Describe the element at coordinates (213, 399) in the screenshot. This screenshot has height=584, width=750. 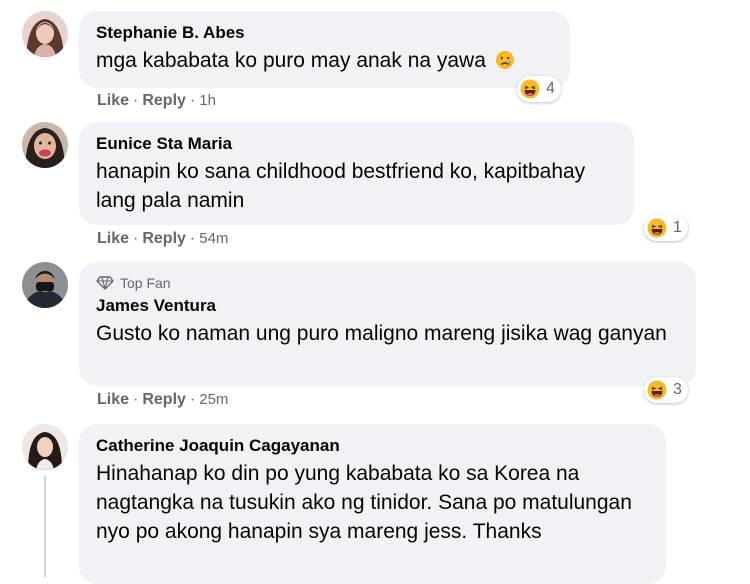
I see `timestamp: 25m` at that location.